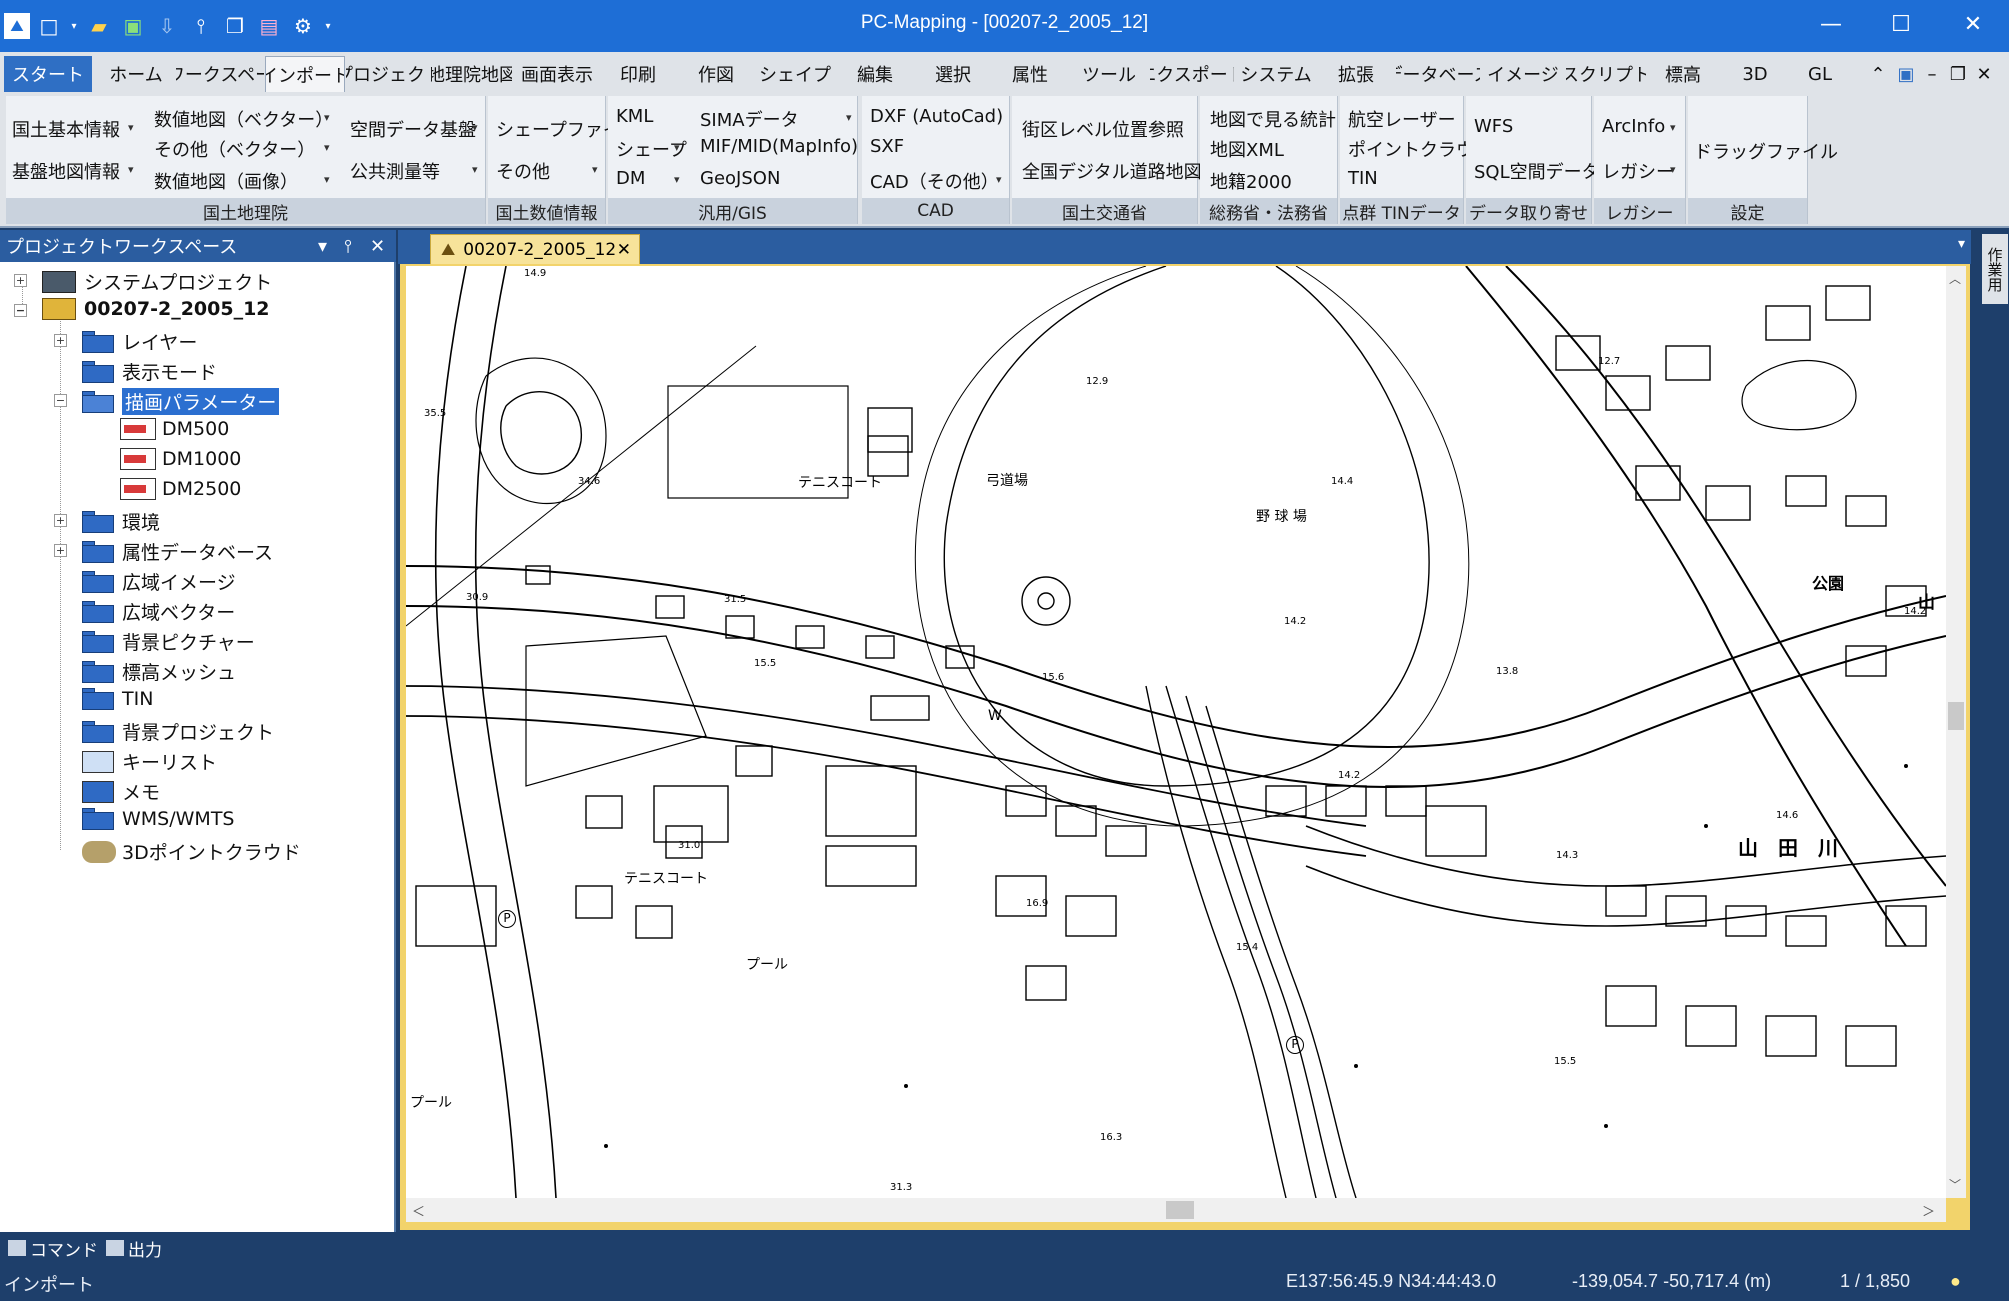  Describe the element at coordinates (413, 129) in the screenshot. I see `kukan-data-kiban-button: 空間データ基盤` at that location.